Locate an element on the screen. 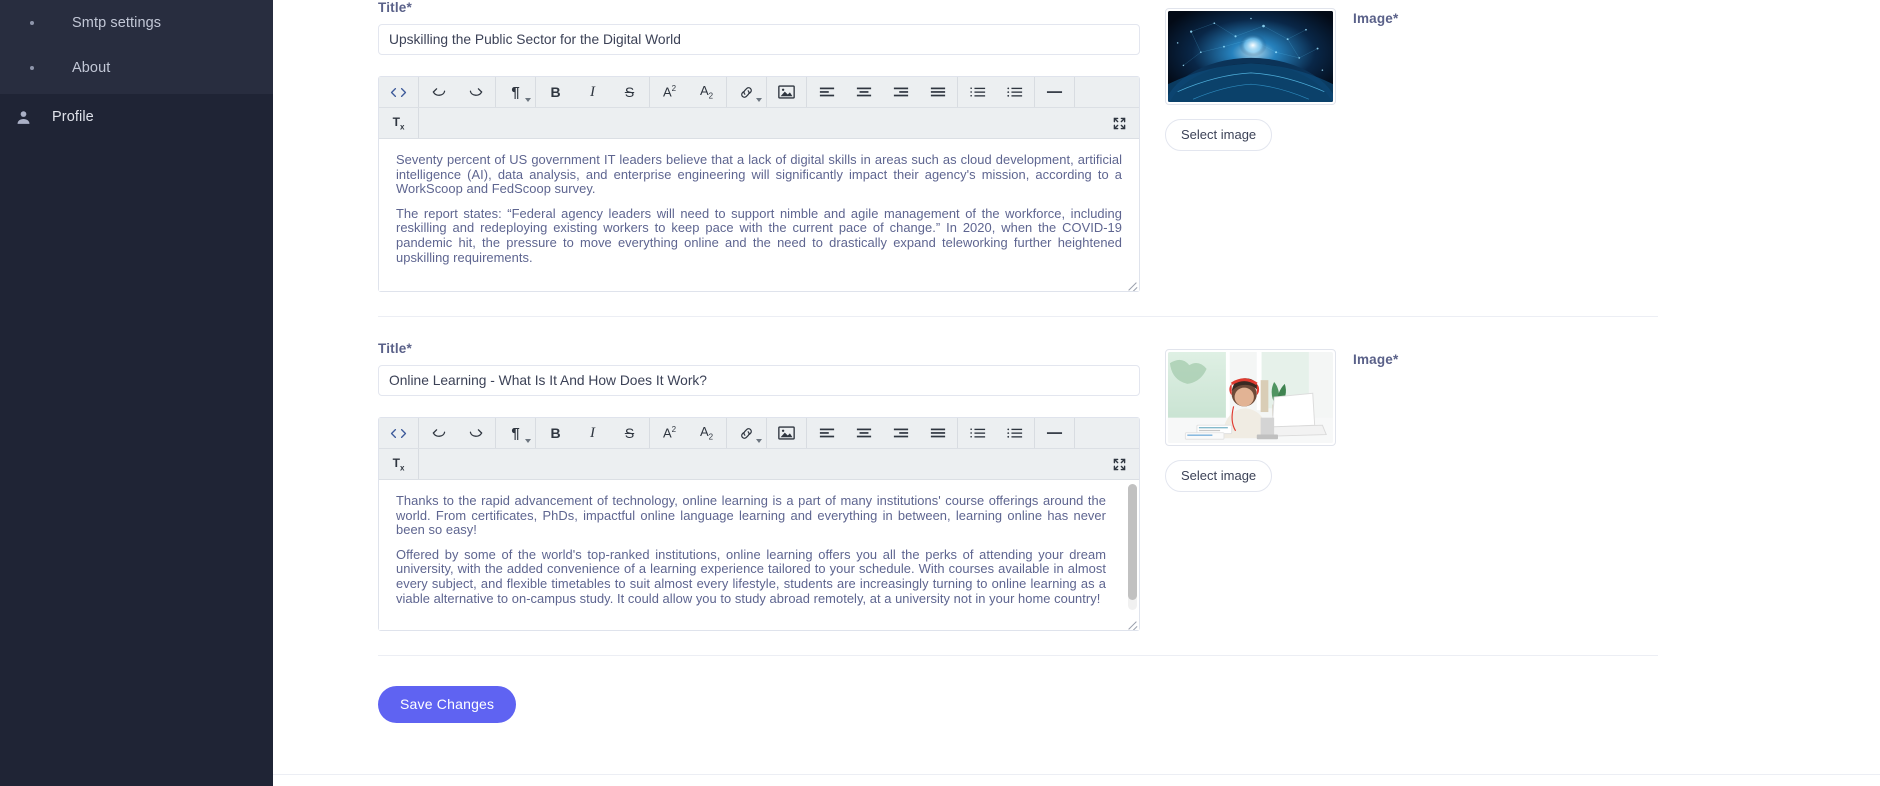 This screenshot has width=1880, height=786. editor-toolbar-row-2: Tx is located at coordinates (759, 464).